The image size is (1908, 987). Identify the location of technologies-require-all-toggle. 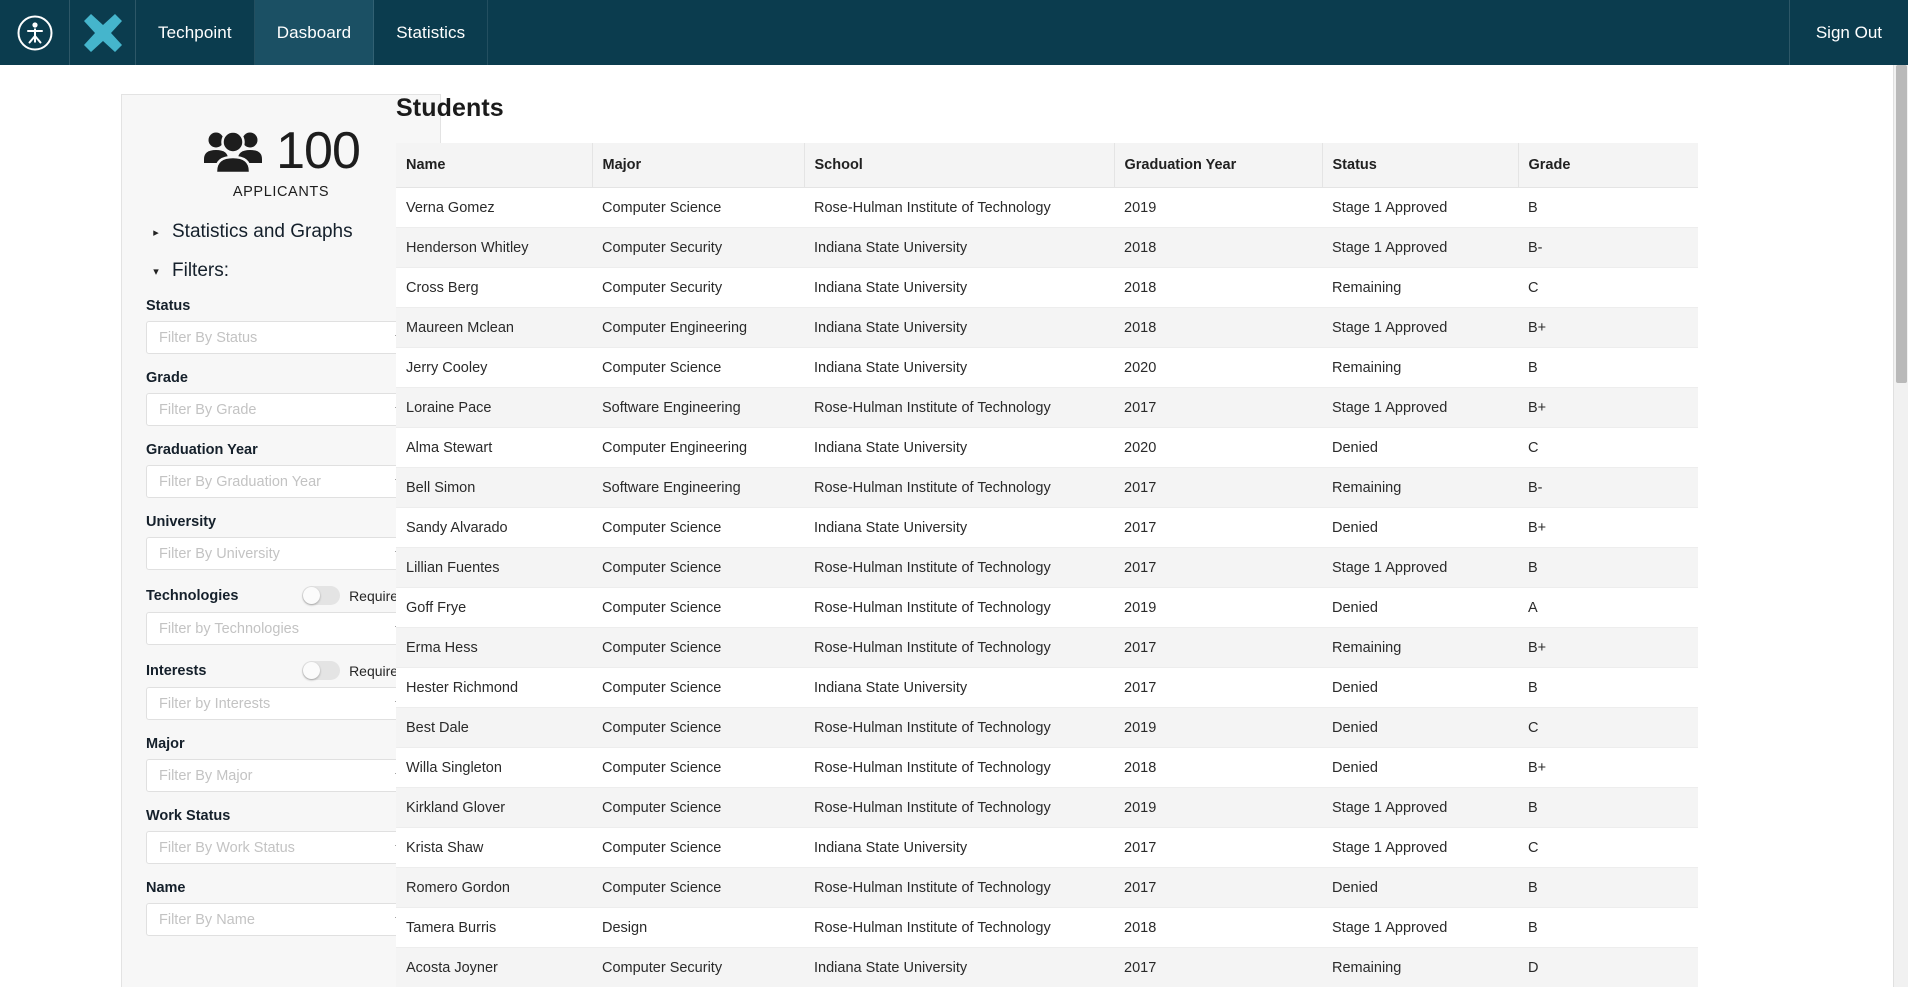
(321, 595).